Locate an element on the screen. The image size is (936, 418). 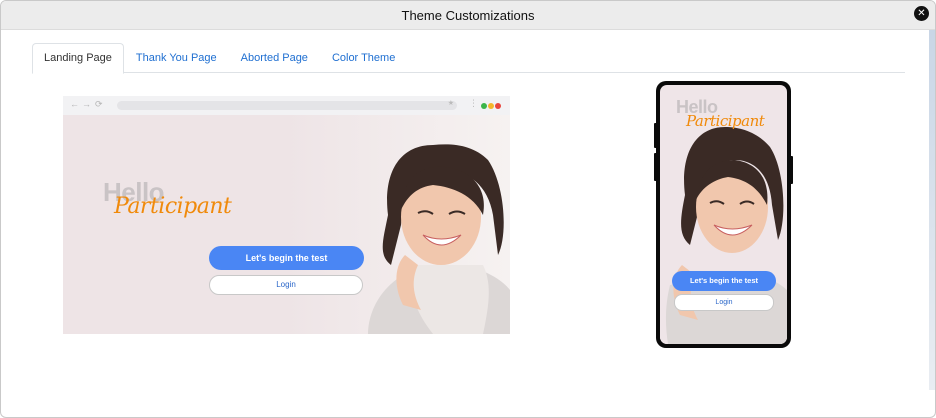
login-button-mobile: Login is located at coordinates (724, 302).